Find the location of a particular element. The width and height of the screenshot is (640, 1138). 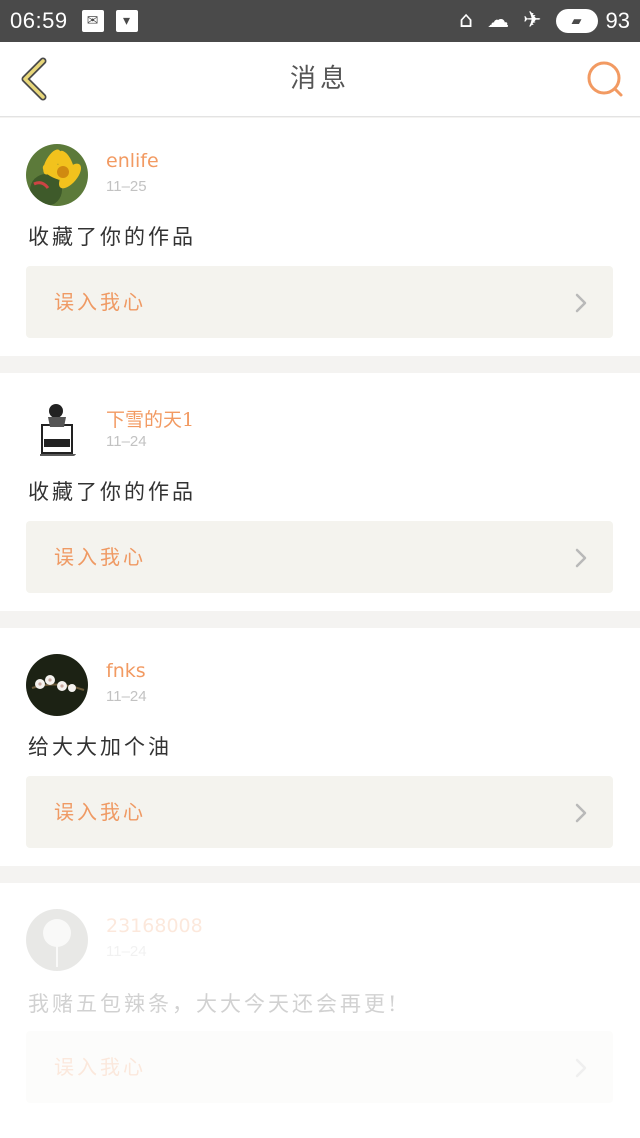

bag-icon: ⌂ is located at coordinates (466, 20).